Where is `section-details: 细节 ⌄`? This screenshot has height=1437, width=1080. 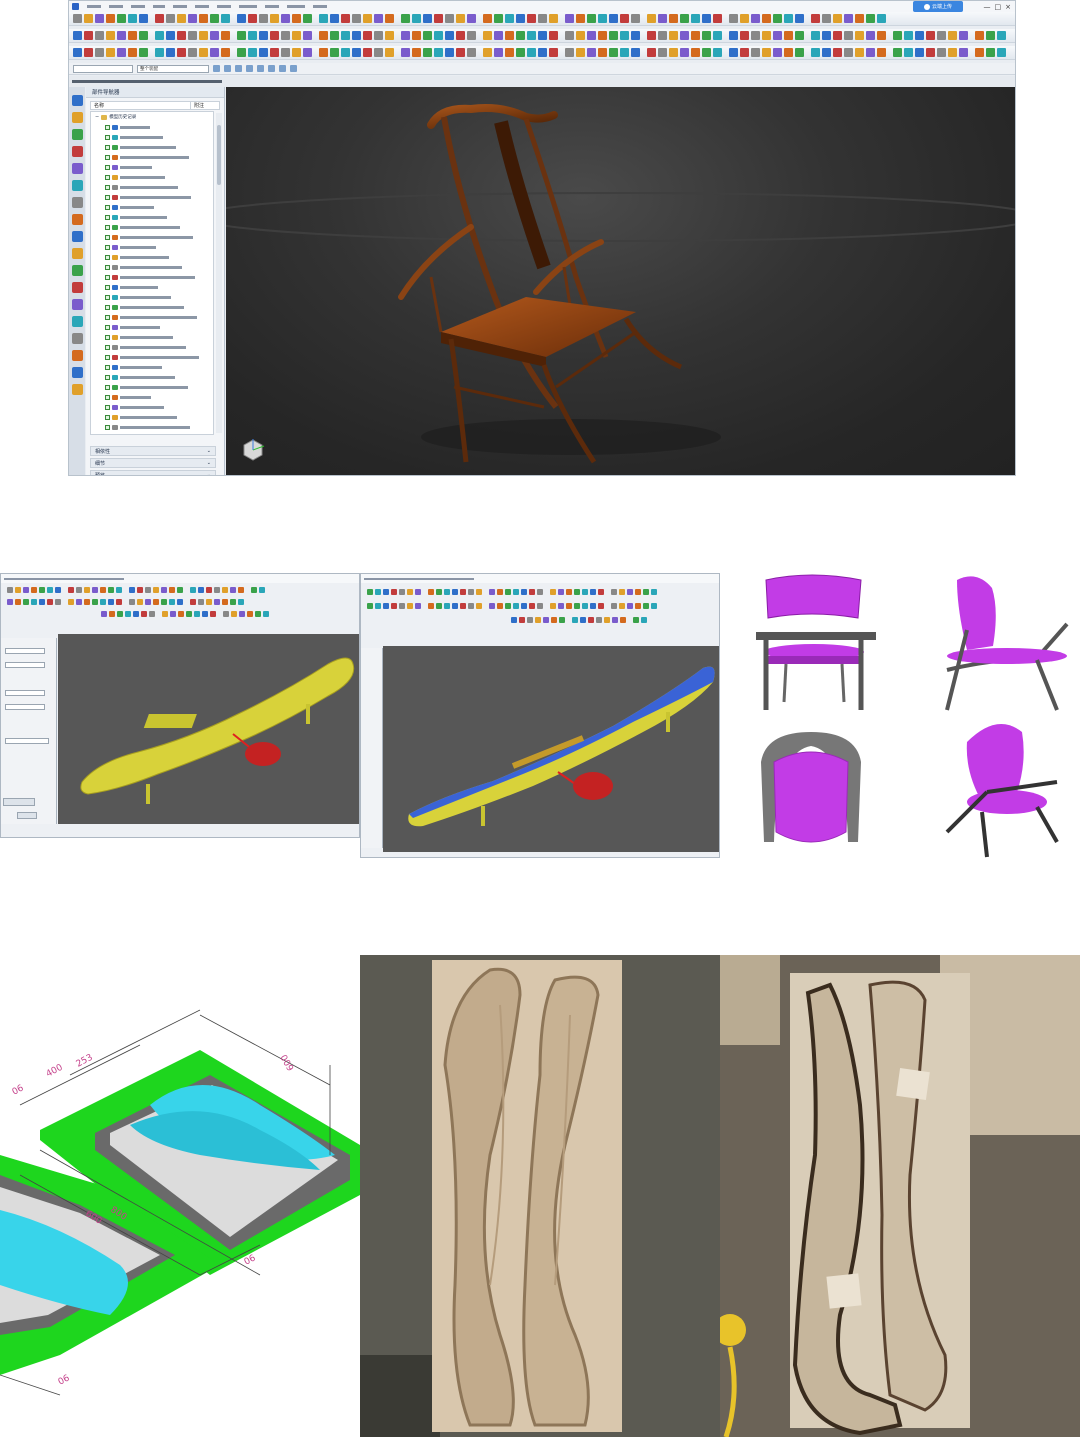
section-details: 细节 ⌄ is located at coordinates (153, 463).